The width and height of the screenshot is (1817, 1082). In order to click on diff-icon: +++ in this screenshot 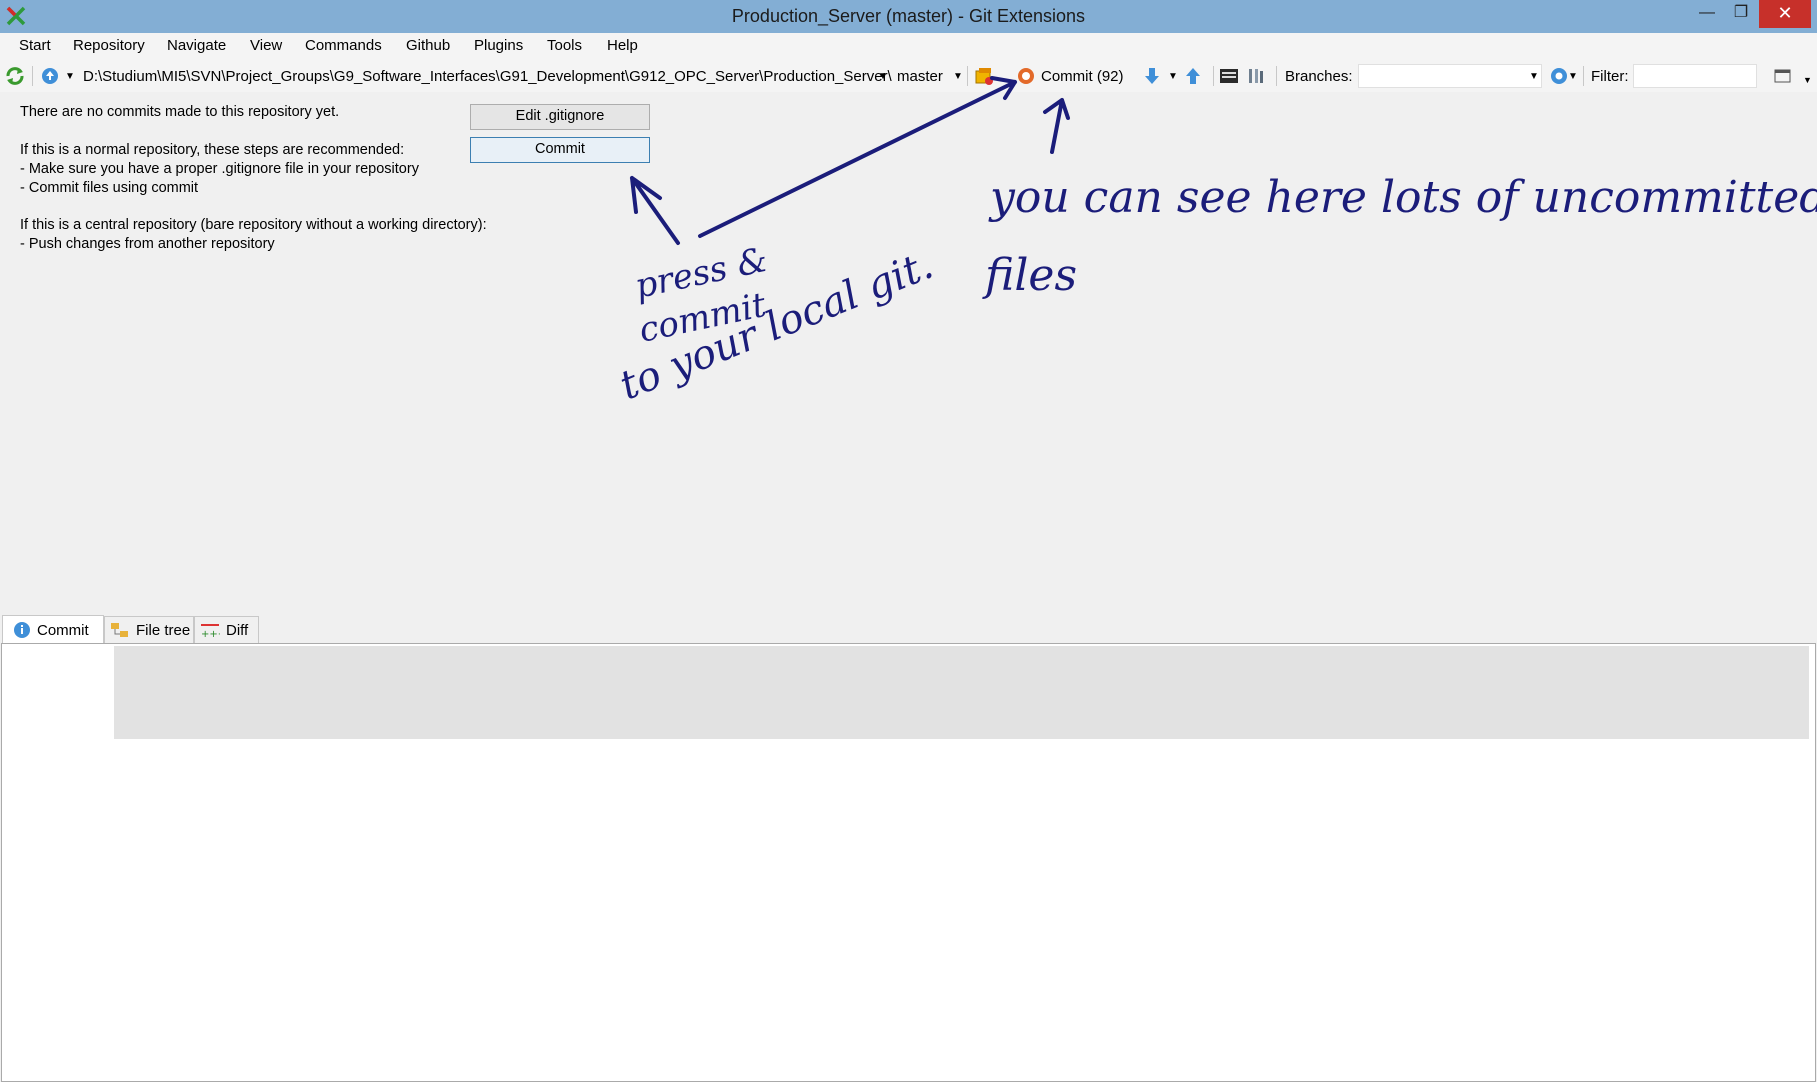, I will do `click(210, 631)`.